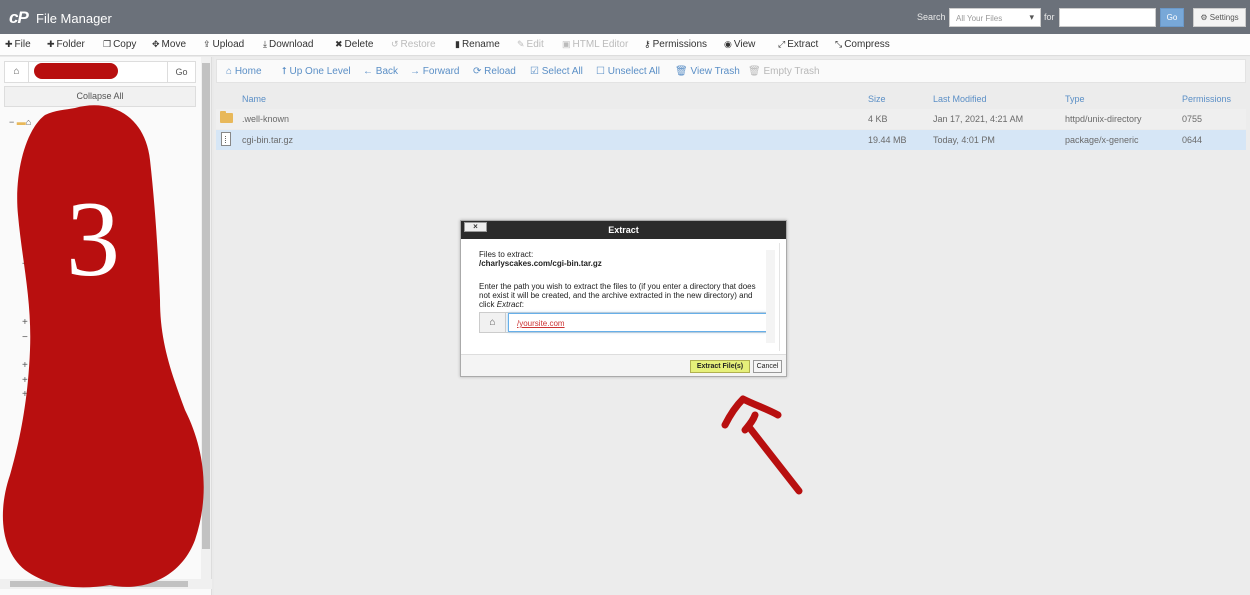  I want to click on compress-icon: ⤡, so click(839, 44).